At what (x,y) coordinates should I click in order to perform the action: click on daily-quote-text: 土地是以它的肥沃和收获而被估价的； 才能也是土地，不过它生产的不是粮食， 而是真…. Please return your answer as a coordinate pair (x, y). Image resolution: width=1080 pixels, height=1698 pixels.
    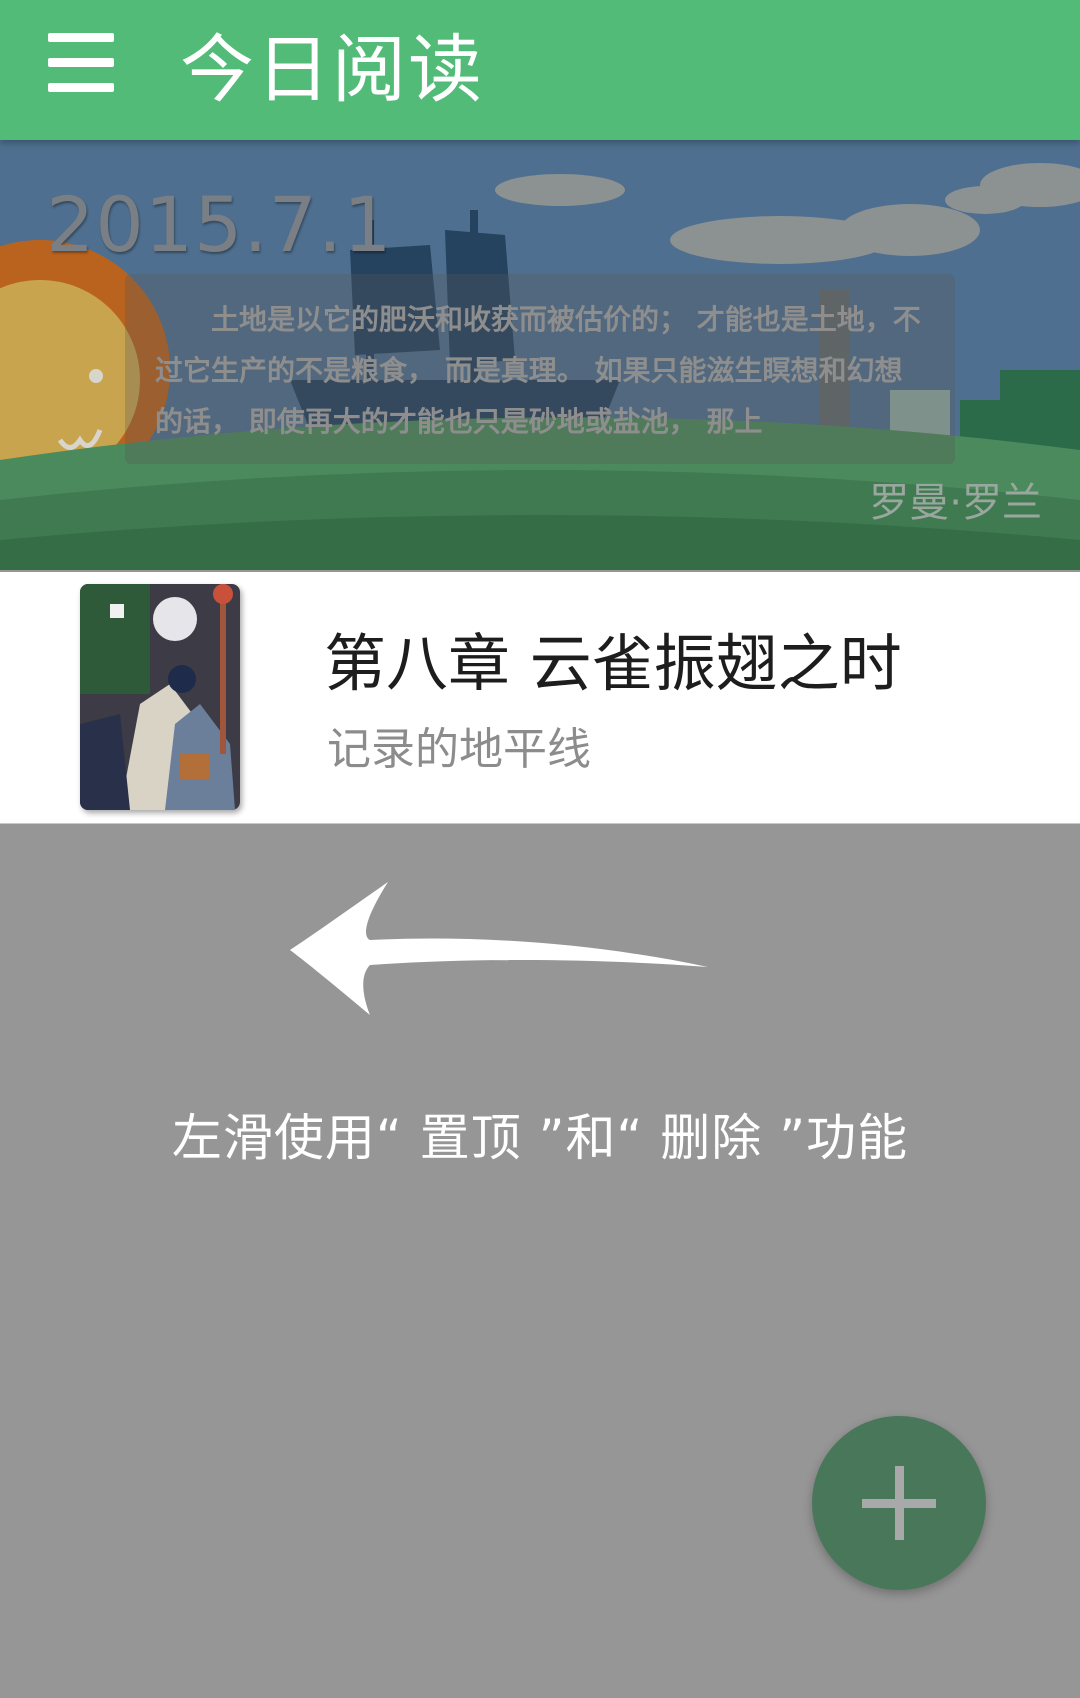
    Looking at the image, I should click on (540, 369).